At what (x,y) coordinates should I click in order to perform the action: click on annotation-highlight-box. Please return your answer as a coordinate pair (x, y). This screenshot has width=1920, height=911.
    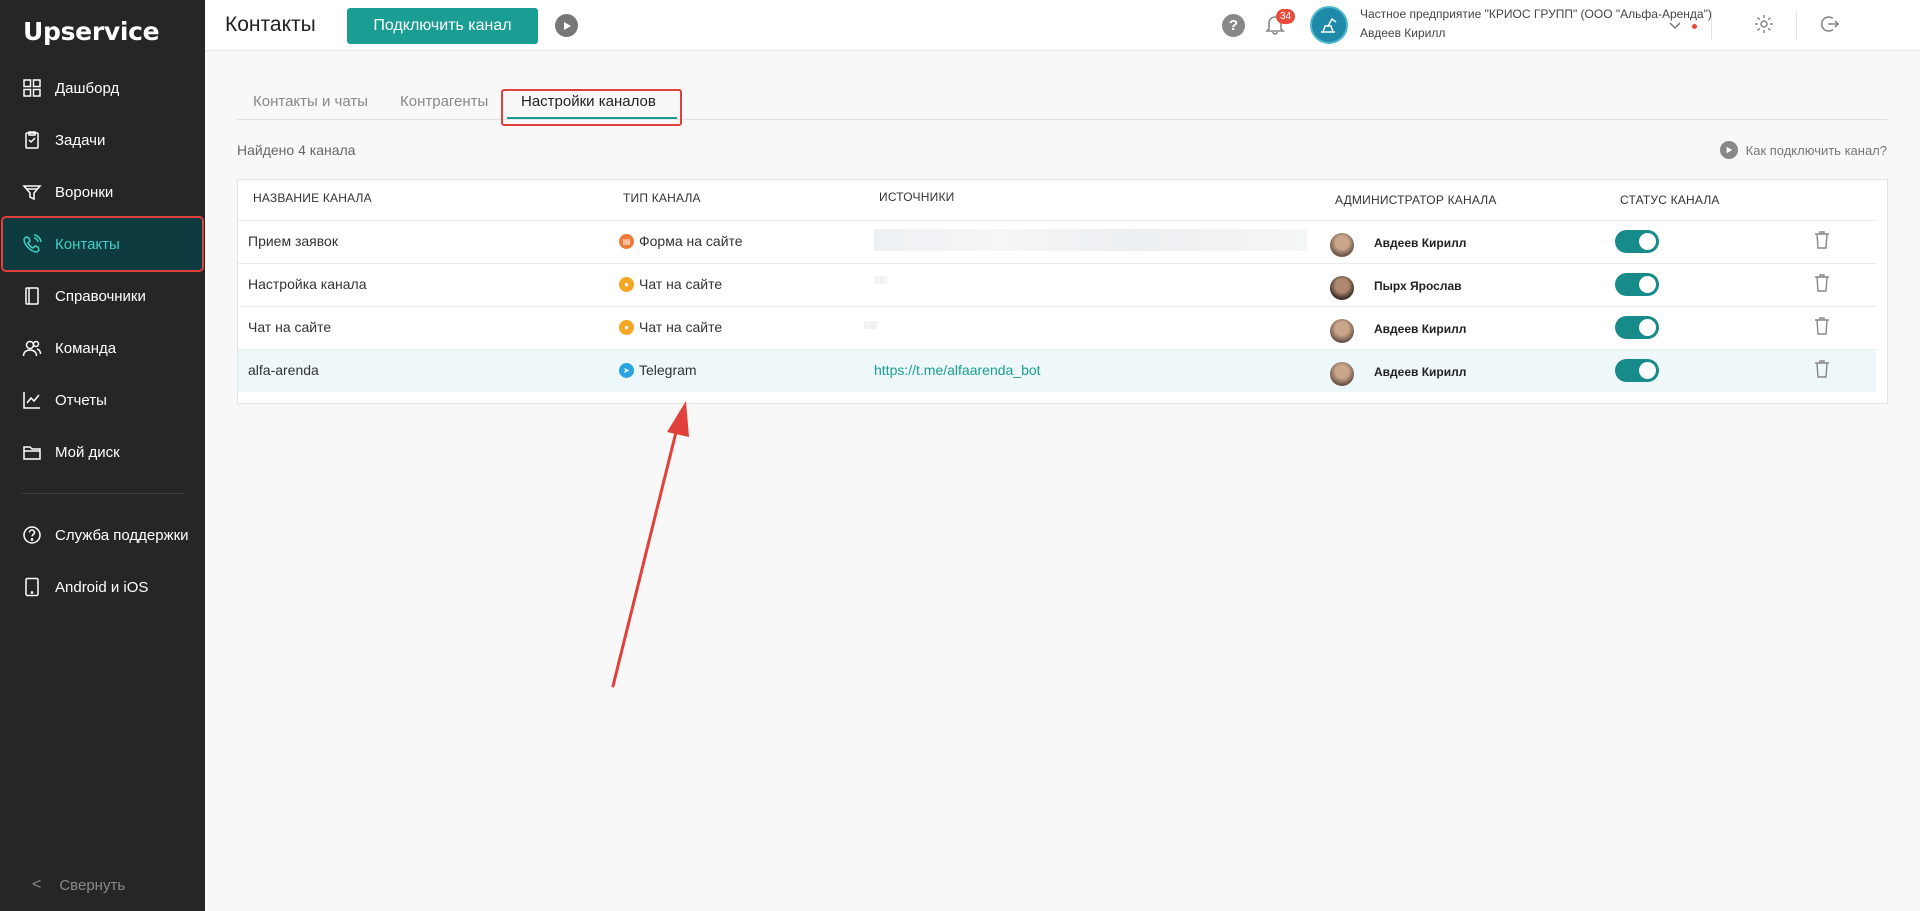
    Looking at the image, I should click on (591, 107).